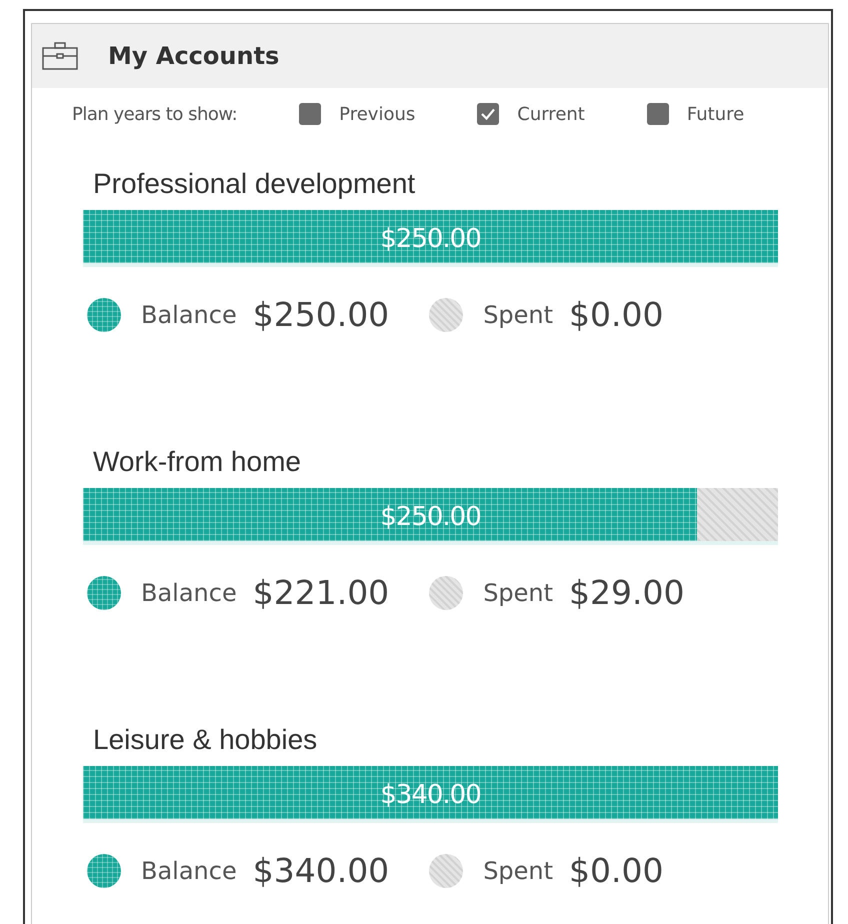  Describe the element at coordinates (627, 592) in the screenshot. I see `spent-amount: $29.00` at that location.